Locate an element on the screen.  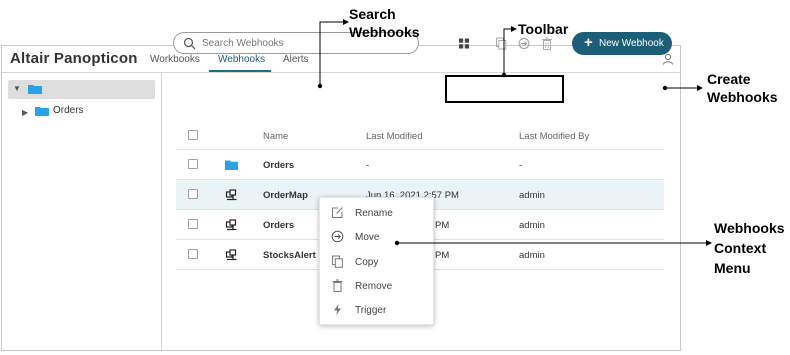
callout-line: Create is located at coordinates (729, 79).